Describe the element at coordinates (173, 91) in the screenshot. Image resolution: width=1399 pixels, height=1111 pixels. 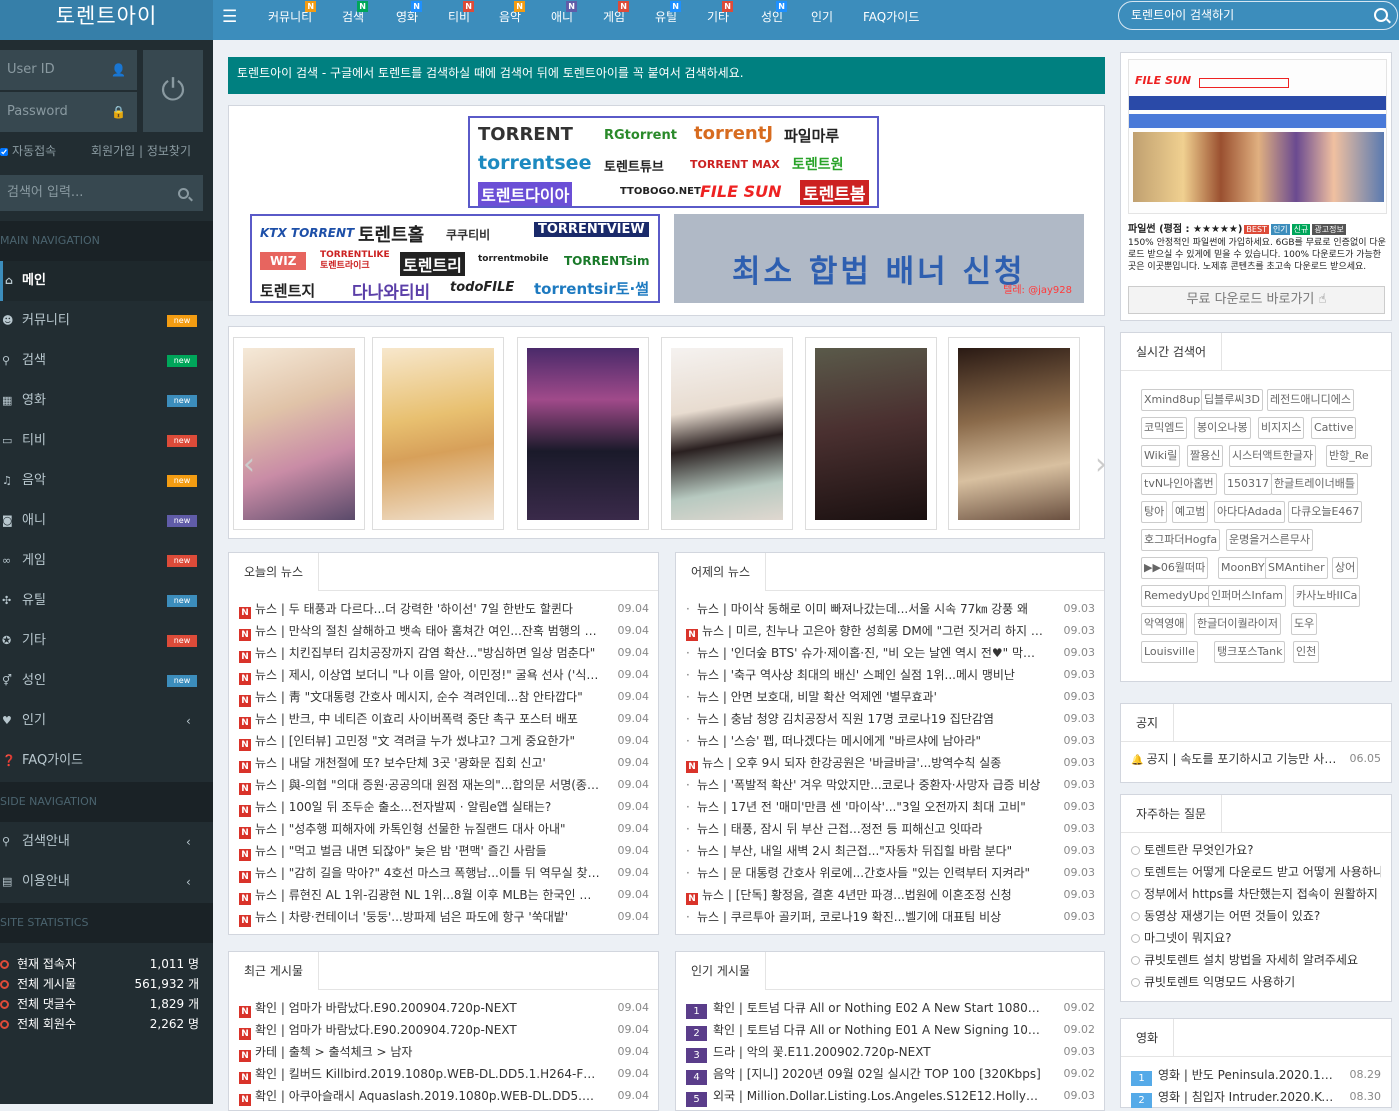
I see `login-button: ⏻` at that location.